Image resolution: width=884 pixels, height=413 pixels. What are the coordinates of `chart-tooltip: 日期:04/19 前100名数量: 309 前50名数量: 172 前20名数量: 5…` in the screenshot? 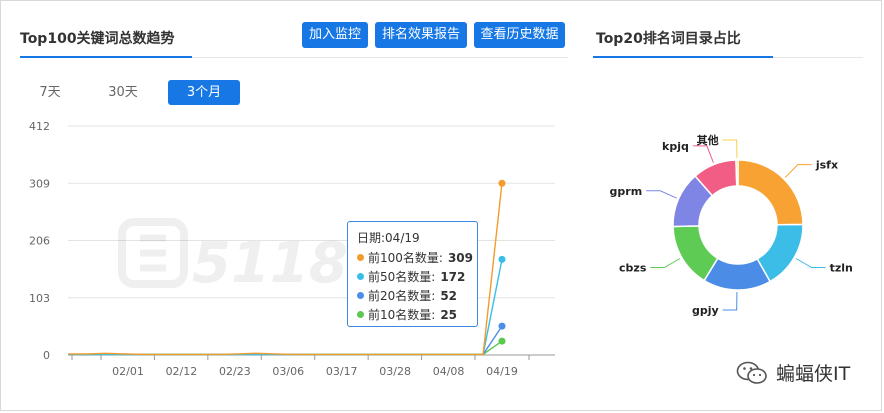 It's located at (412, 274).